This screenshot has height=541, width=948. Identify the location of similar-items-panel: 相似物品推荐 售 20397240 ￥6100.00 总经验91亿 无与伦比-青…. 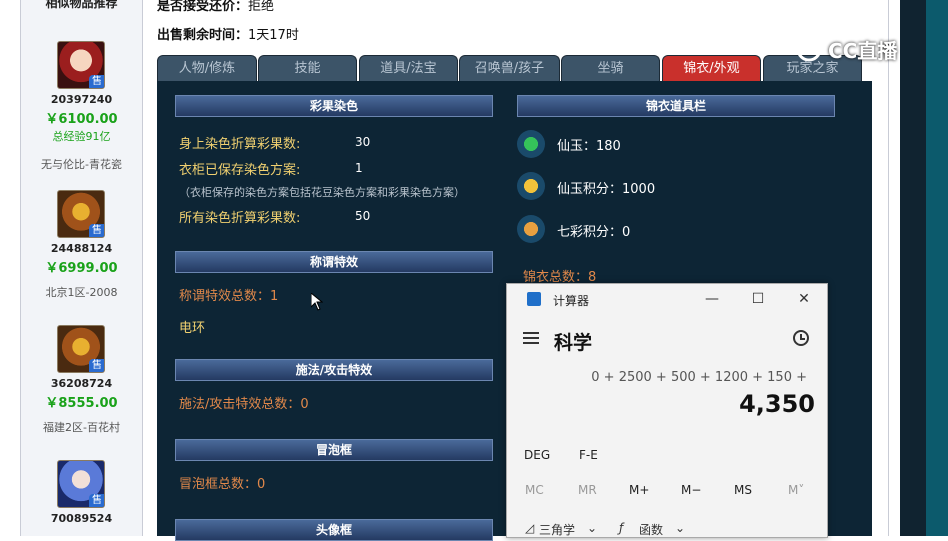
(81, 268).